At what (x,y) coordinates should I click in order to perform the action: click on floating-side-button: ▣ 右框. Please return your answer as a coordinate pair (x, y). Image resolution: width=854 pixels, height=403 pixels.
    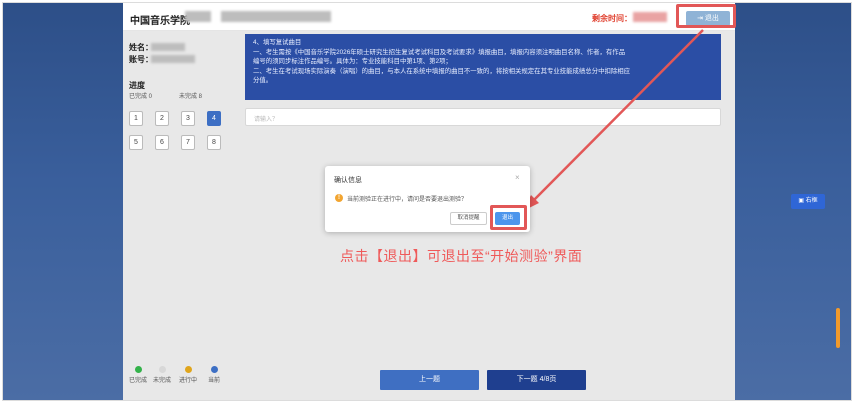
    Looking at the image, I should click on (808, 201).